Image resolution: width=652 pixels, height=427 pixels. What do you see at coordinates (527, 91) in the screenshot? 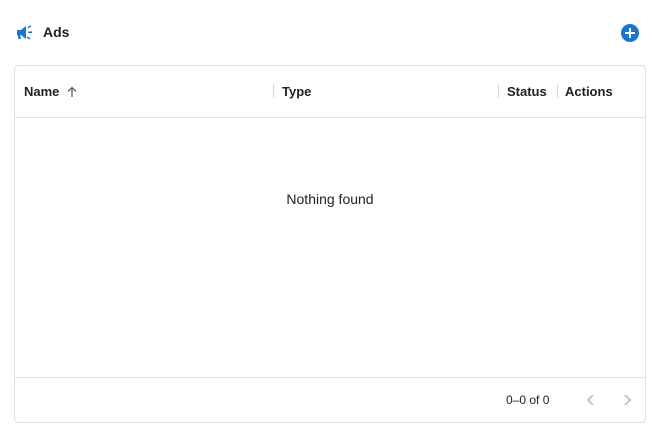
I see `column-header-label: Status` at bounding box center [527, 91].